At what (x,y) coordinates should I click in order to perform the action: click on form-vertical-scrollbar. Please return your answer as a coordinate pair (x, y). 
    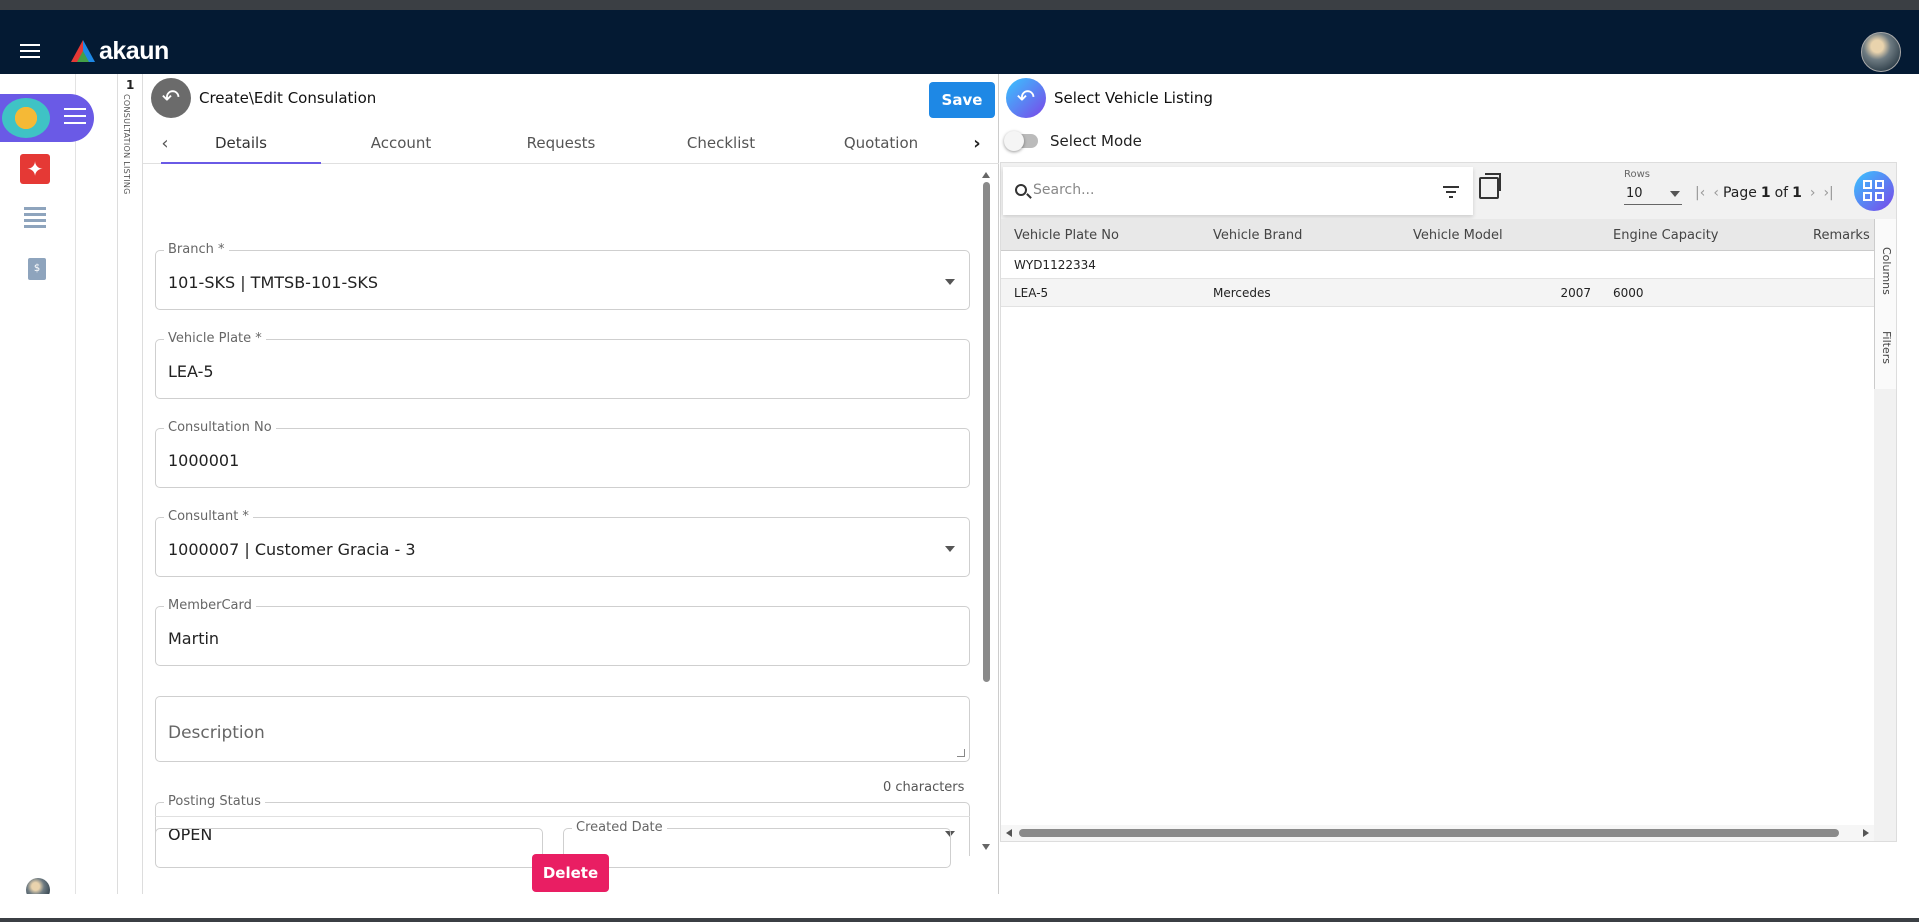
    Looking at the image, I should click on (986, 511).